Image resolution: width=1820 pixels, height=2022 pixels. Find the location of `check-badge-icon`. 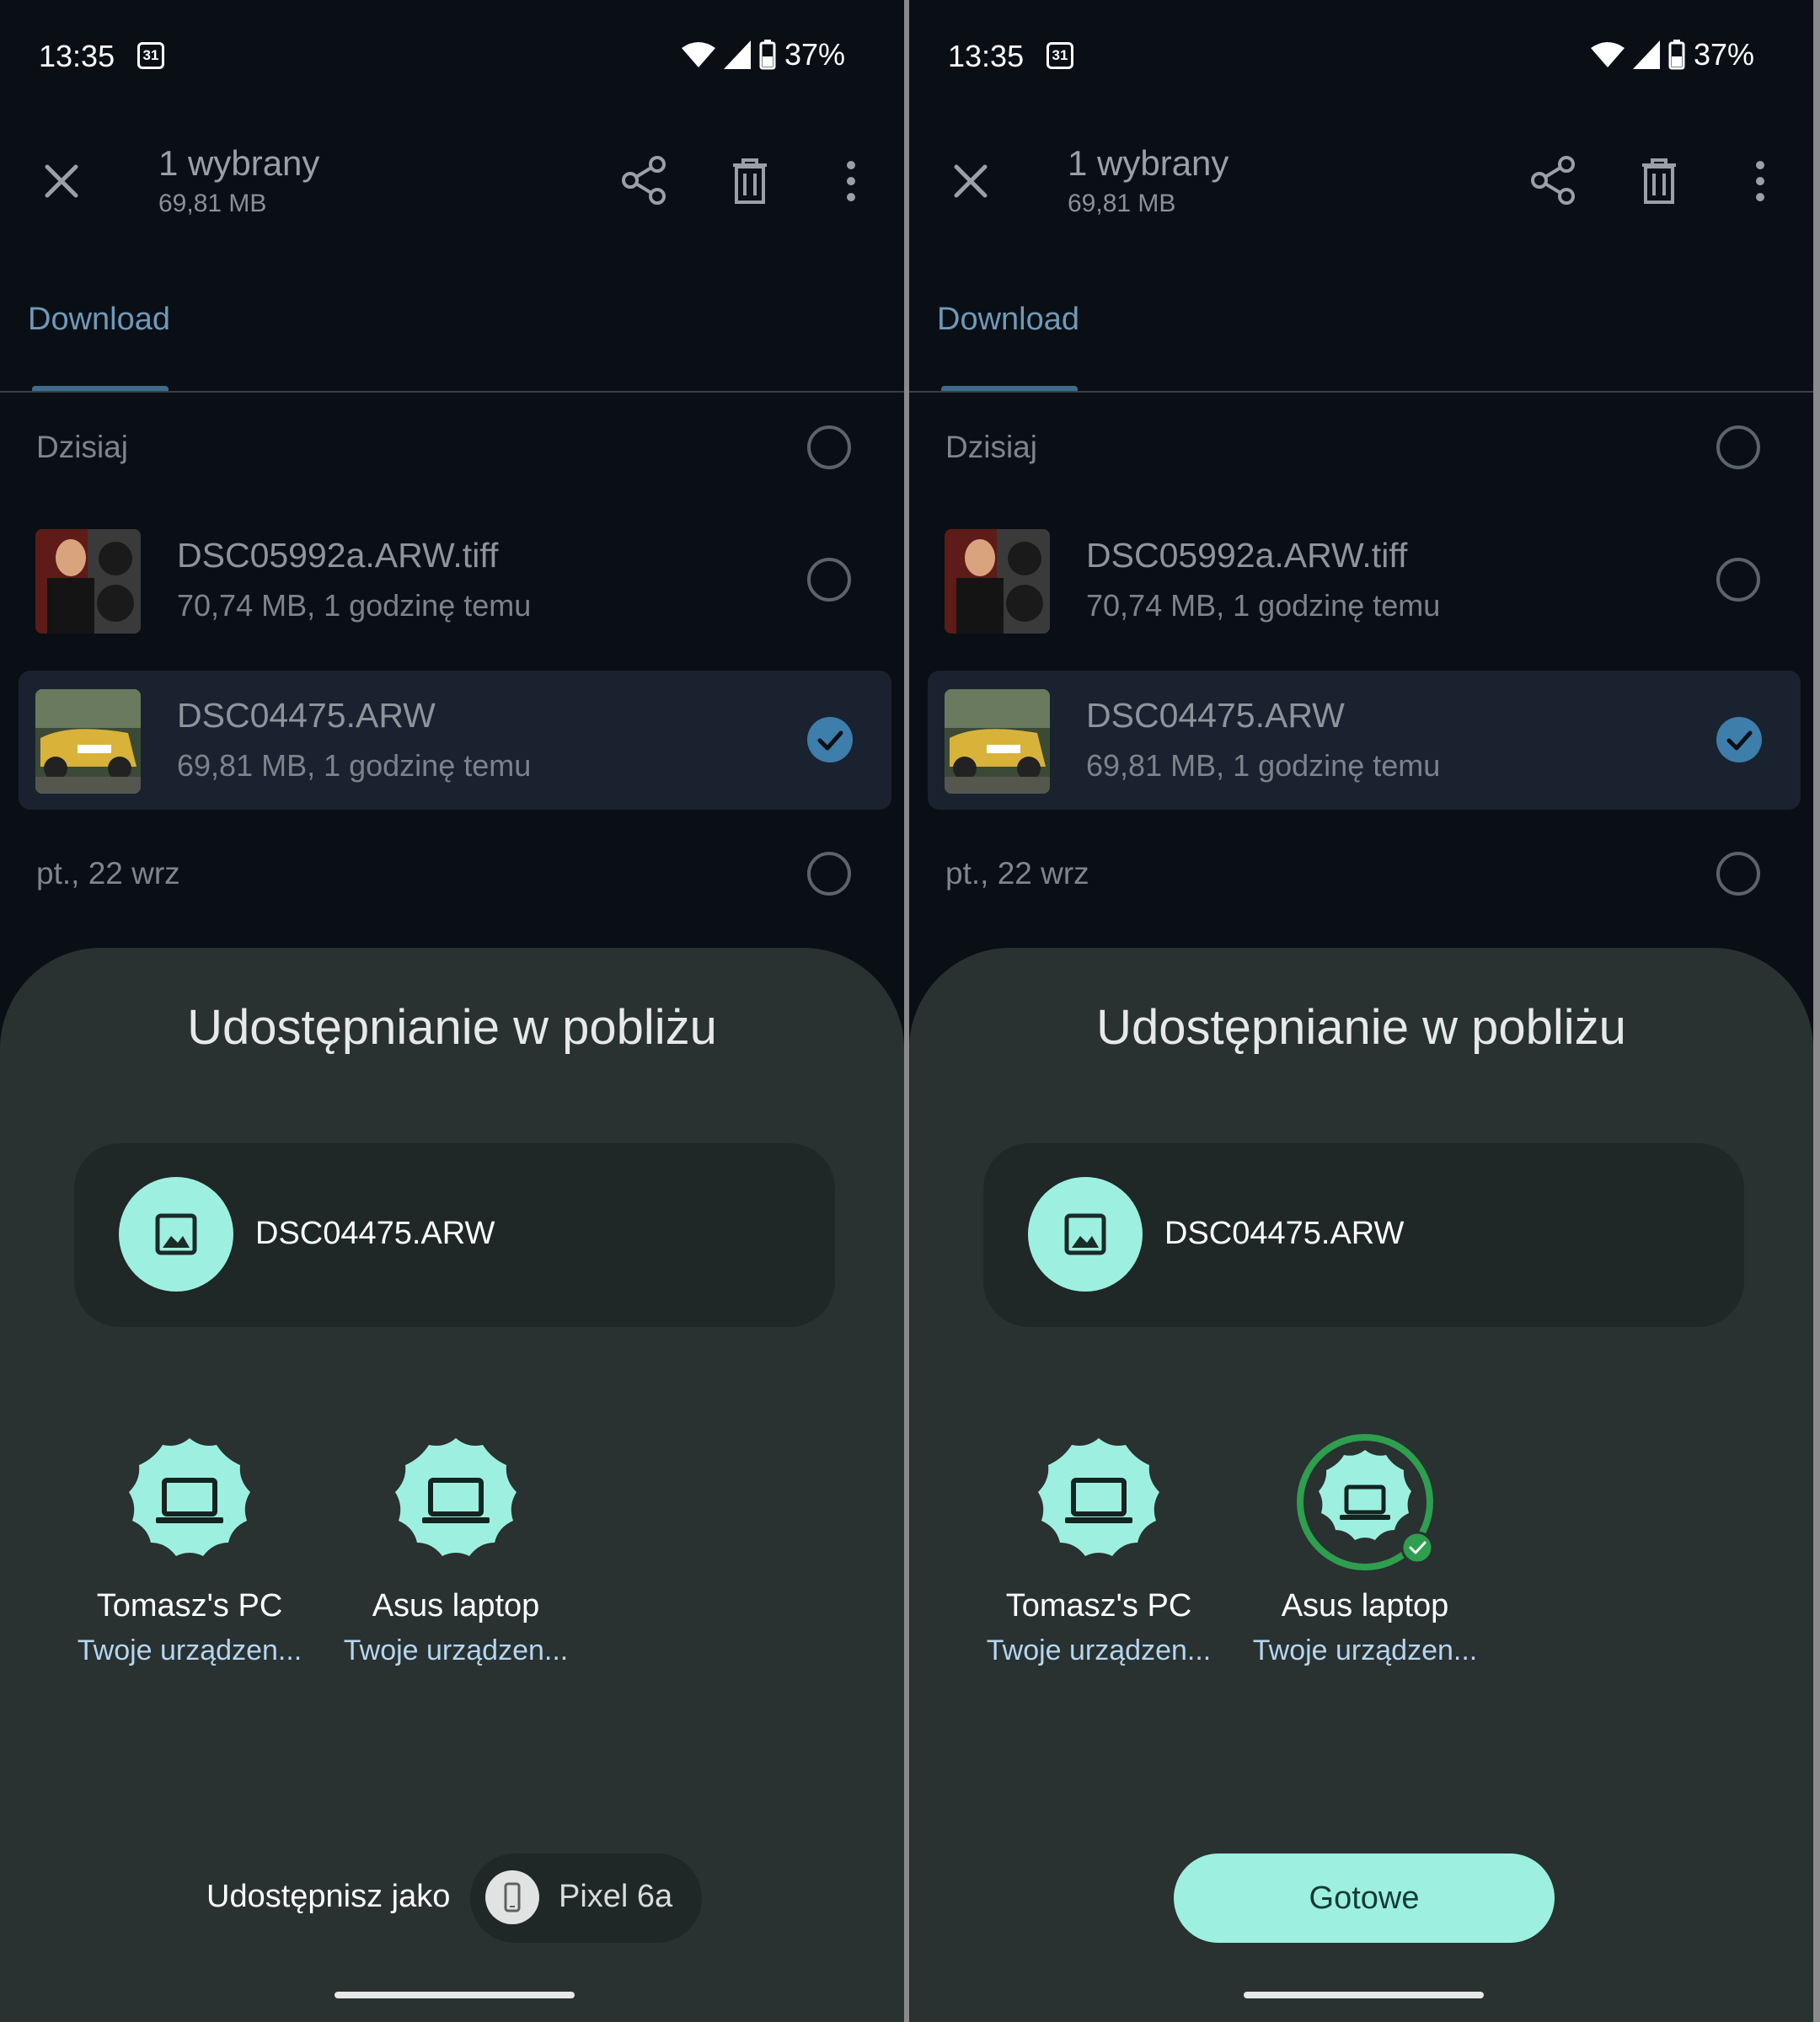

check-badge-icon is located at coordinates (1417, 1548).